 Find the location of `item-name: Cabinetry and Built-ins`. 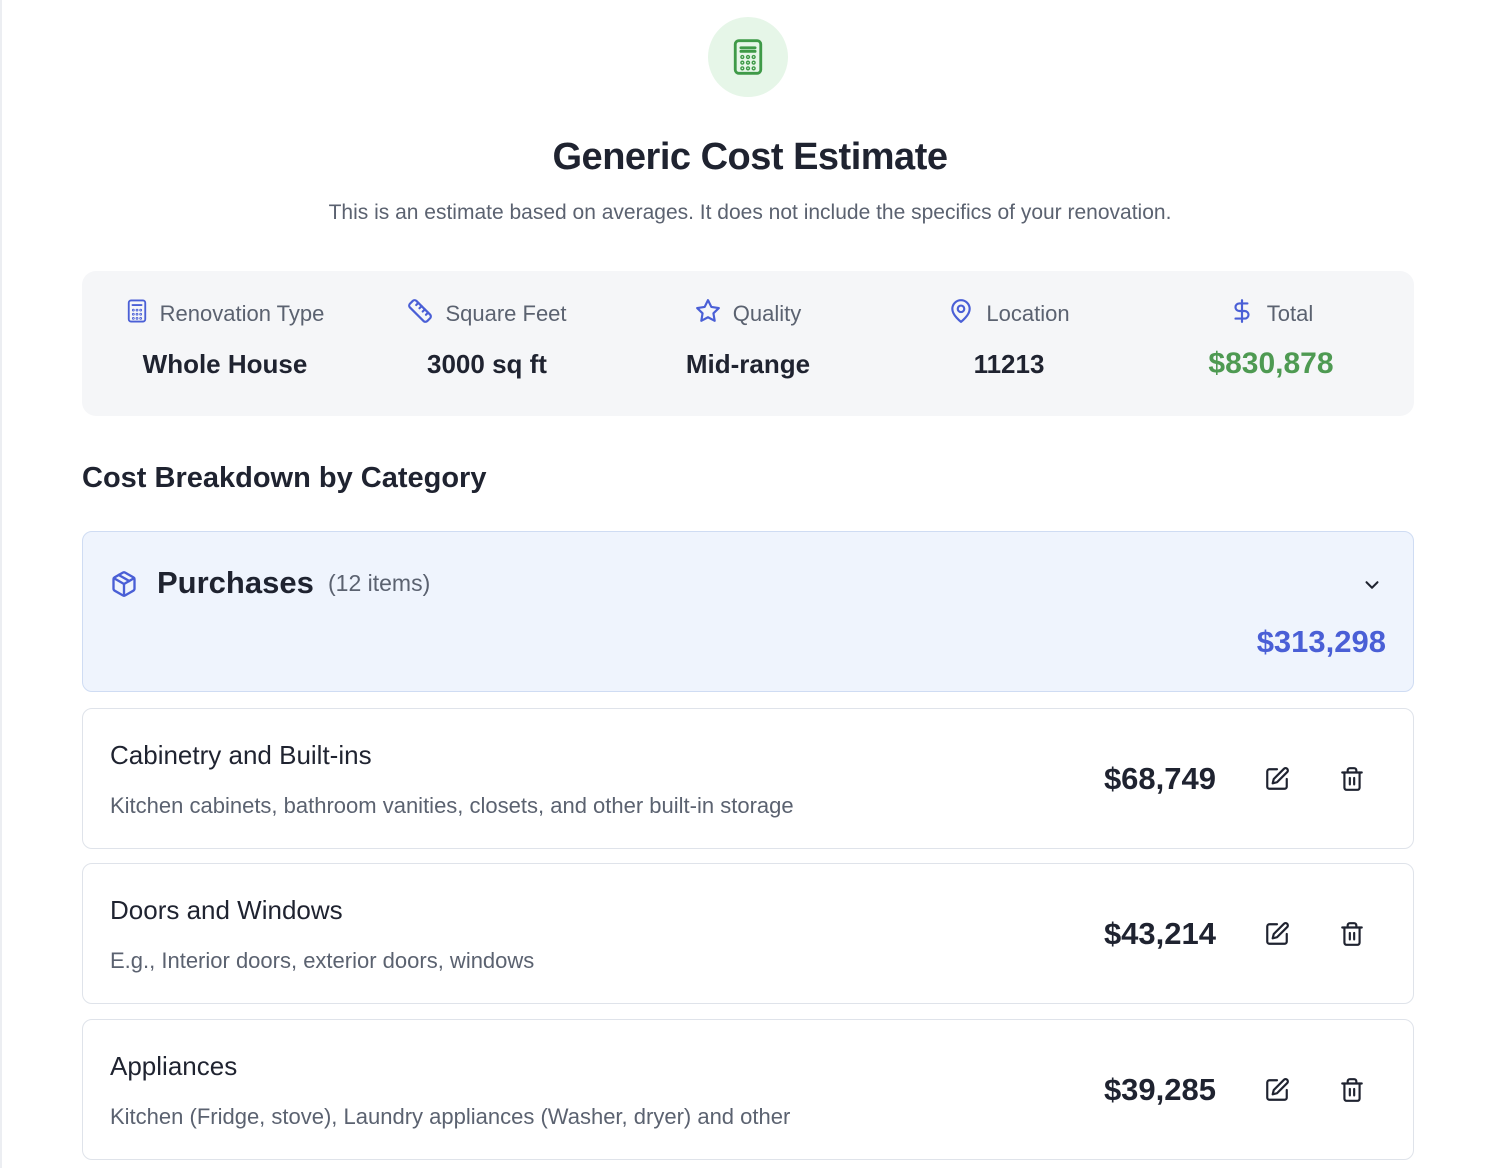

item-name: Cabinetry and Built-ins is located at coordinates (241, 755).